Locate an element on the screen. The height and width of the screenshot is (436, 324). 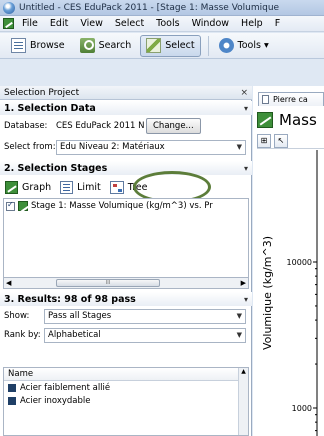
stage-checkbox is located at coordinates (10, 205).